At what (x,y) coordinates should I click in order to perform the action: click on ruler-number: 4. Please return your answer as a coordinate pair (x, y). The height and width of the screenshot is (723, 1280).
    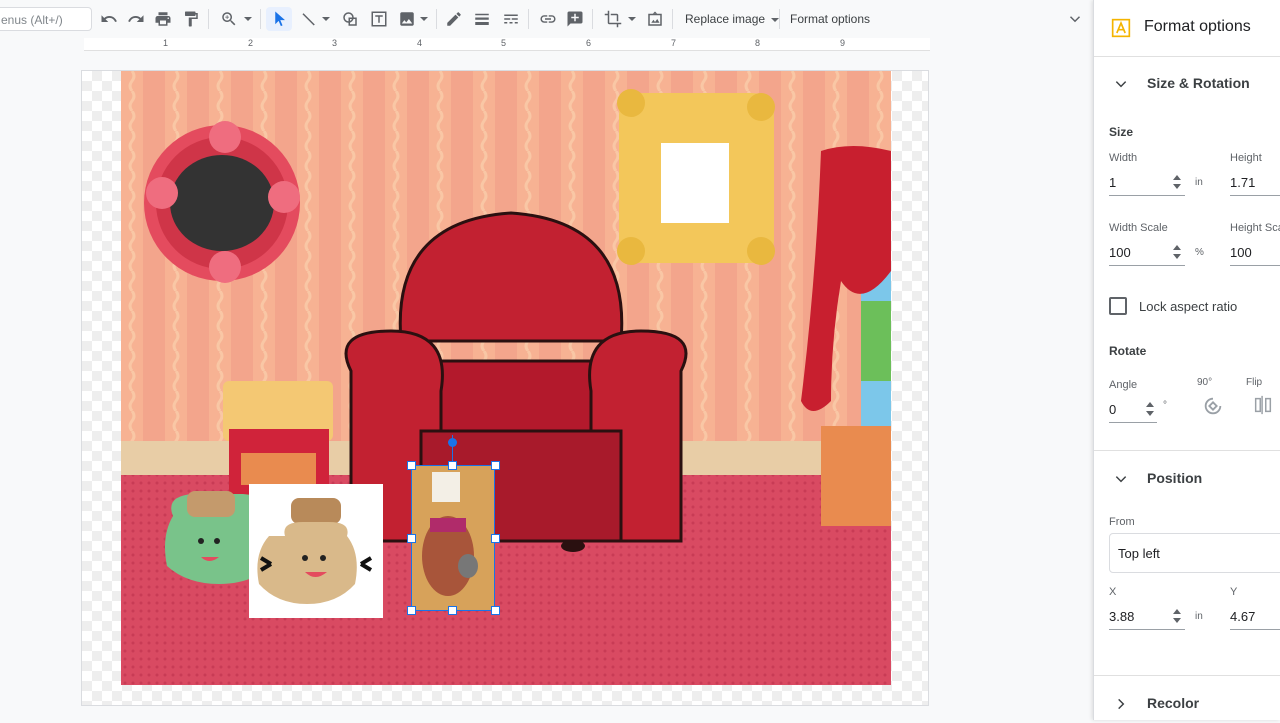
    Looking at the image, I should click on (420, 43).